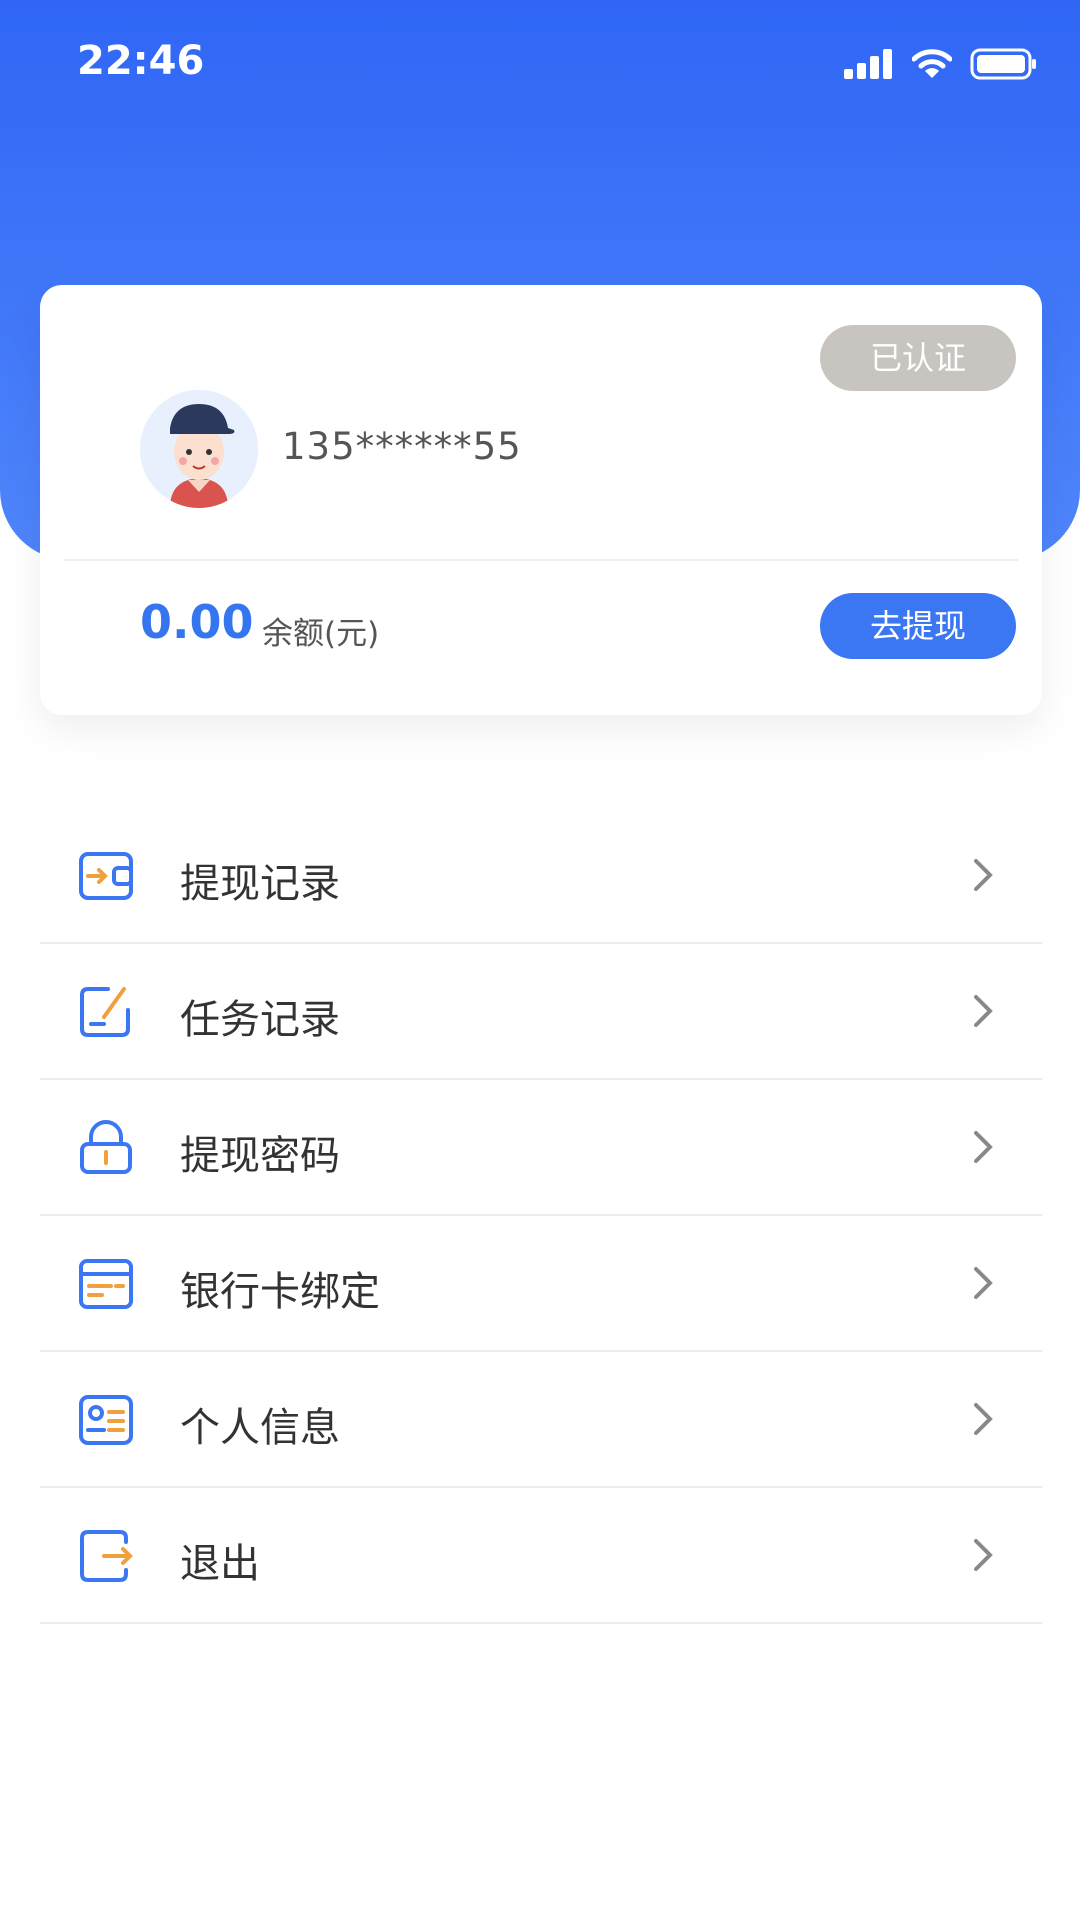 This screenshot has height=1920, width=1080. What do you see at coordinates (106, 1147) in the screenshot?
I see `lock-icon` at bounding box center [106, 1147].